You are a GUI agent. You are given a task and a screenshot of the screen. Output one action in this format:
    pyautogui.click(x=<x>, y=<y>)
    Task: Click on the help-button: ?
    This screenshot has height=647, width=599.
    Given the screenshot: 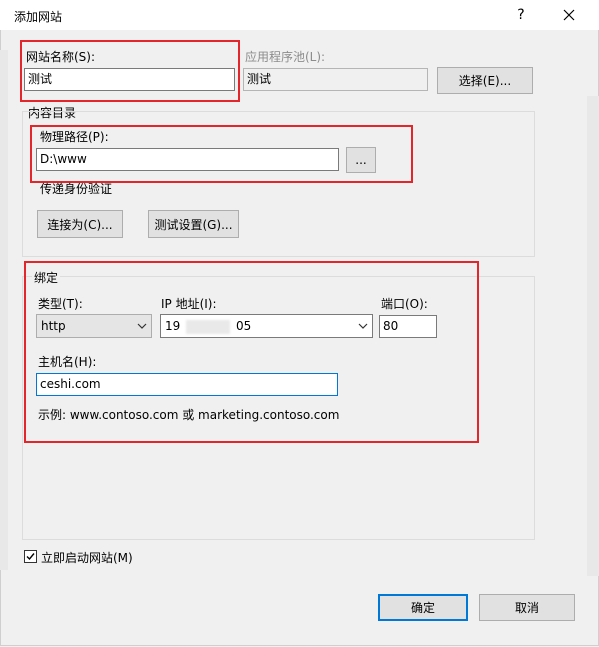 What is the action you would take?
    pyautogui.click(x=521, y=15)
    